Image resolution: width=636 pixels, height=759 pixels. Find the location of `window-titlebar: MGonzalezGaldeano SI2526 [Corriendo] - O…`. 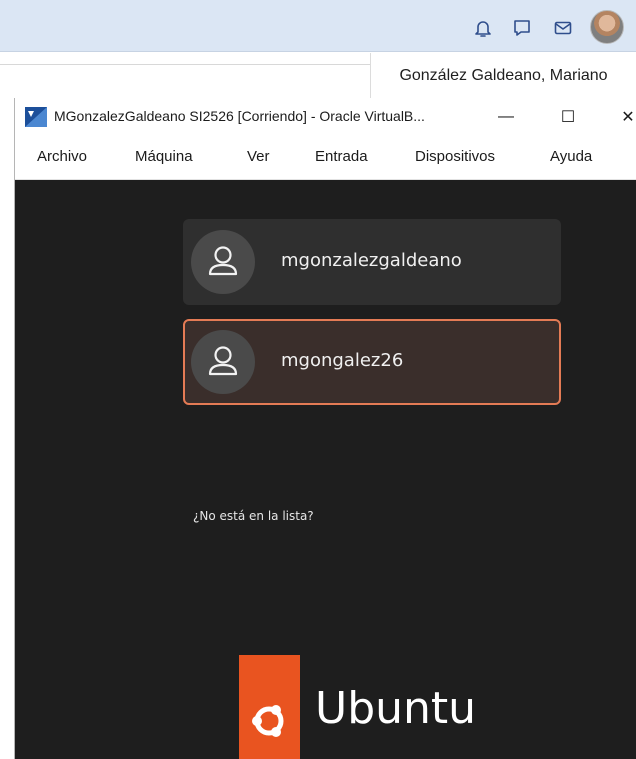

window-titlebar: MGonzalezGaldeano SI2526 [Corriendo] - O… is located at coordinates (325, 117).